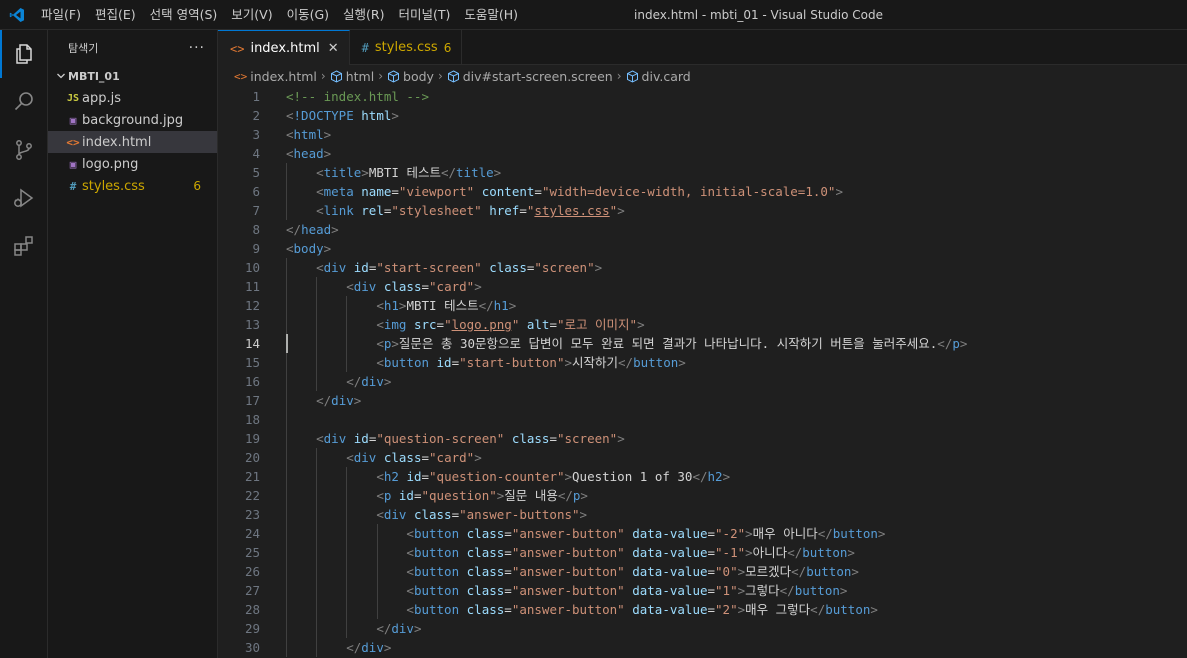  I want to click on code-token: 시작하기, so click(595, 362).